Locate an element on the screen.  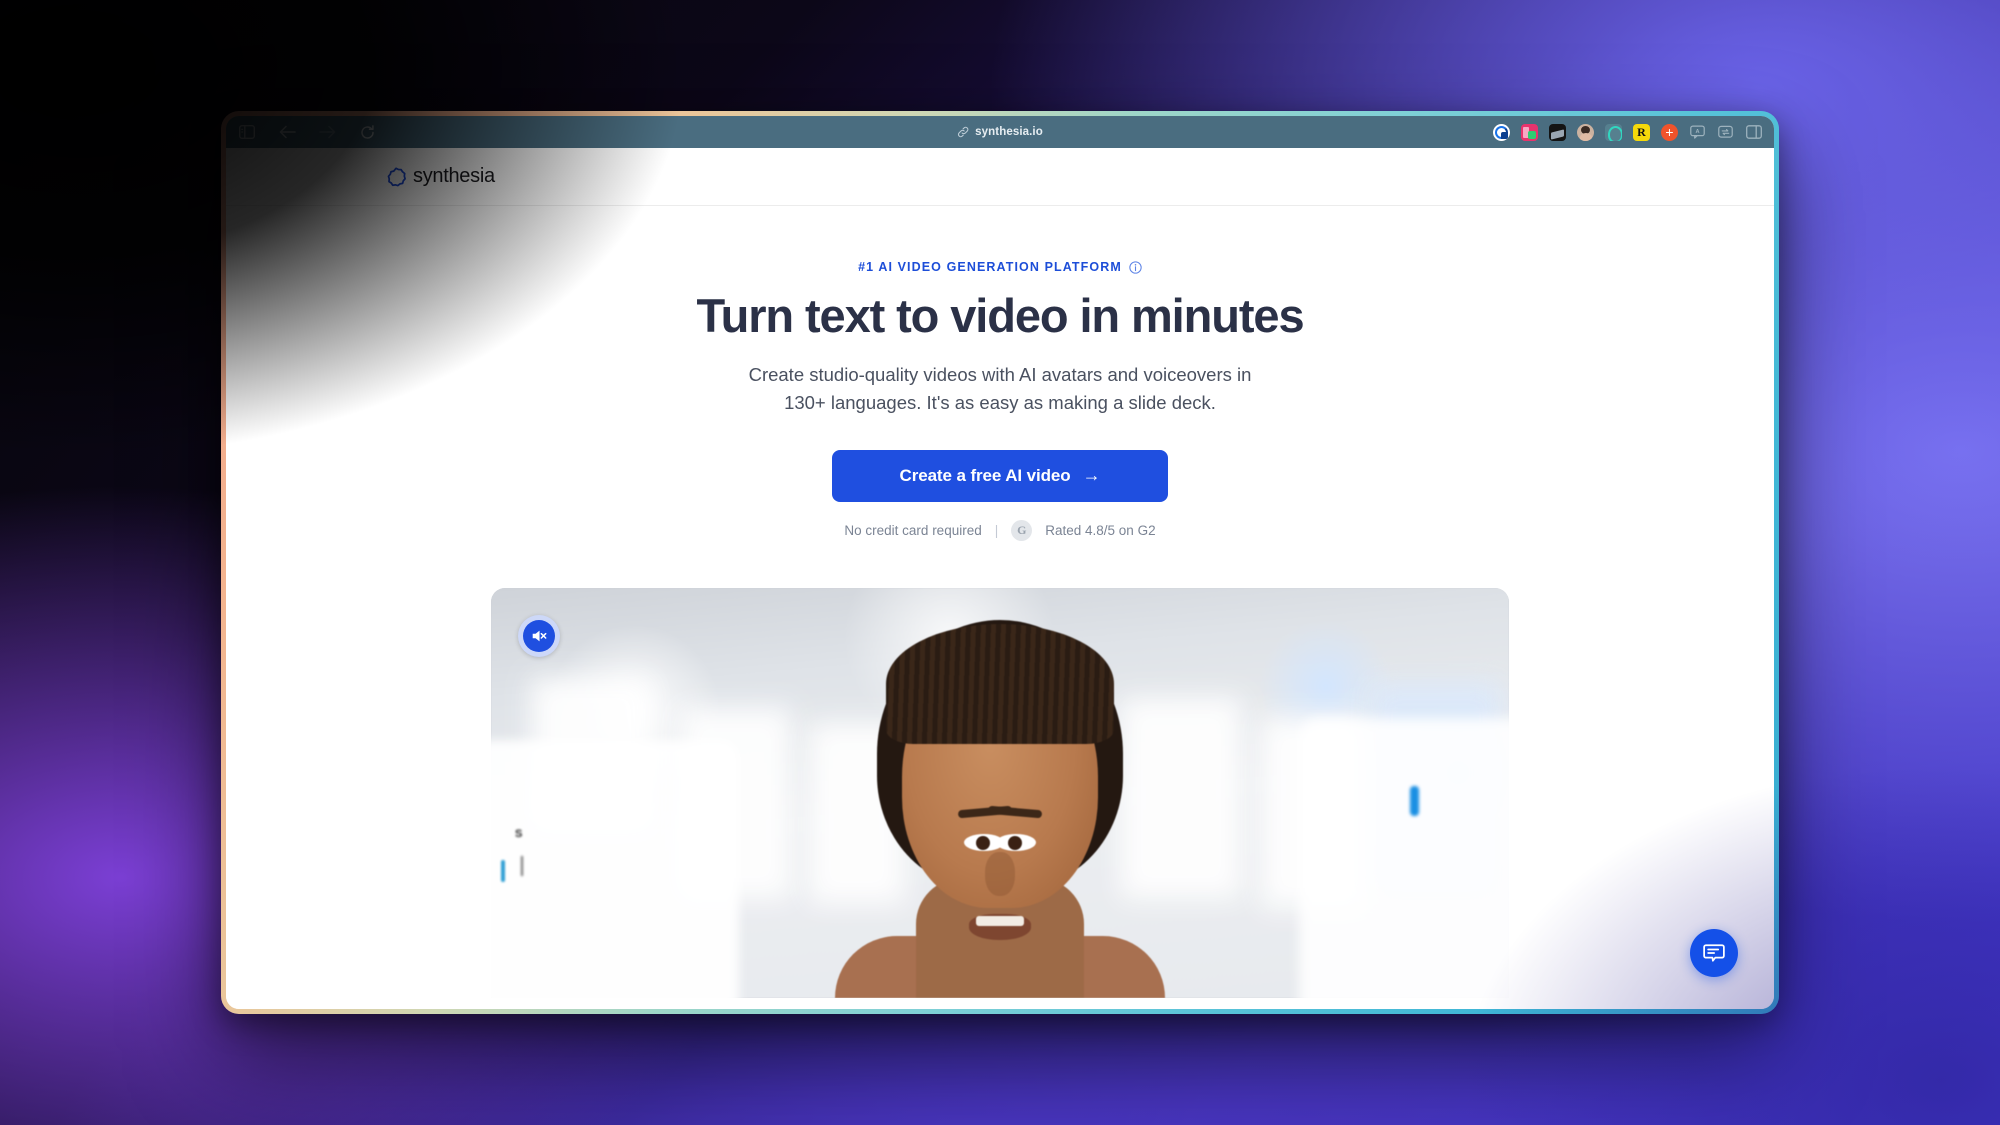
forward-arrow-icon is located at coordinates (327, 132).